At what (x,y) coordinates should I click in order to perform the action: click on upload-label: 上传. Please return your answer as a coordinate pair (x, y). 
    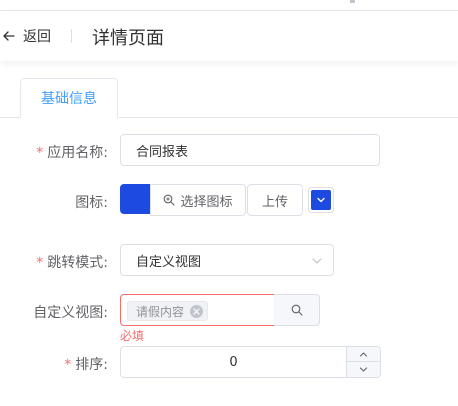
    Looking at the image, I should click on (274, 202).